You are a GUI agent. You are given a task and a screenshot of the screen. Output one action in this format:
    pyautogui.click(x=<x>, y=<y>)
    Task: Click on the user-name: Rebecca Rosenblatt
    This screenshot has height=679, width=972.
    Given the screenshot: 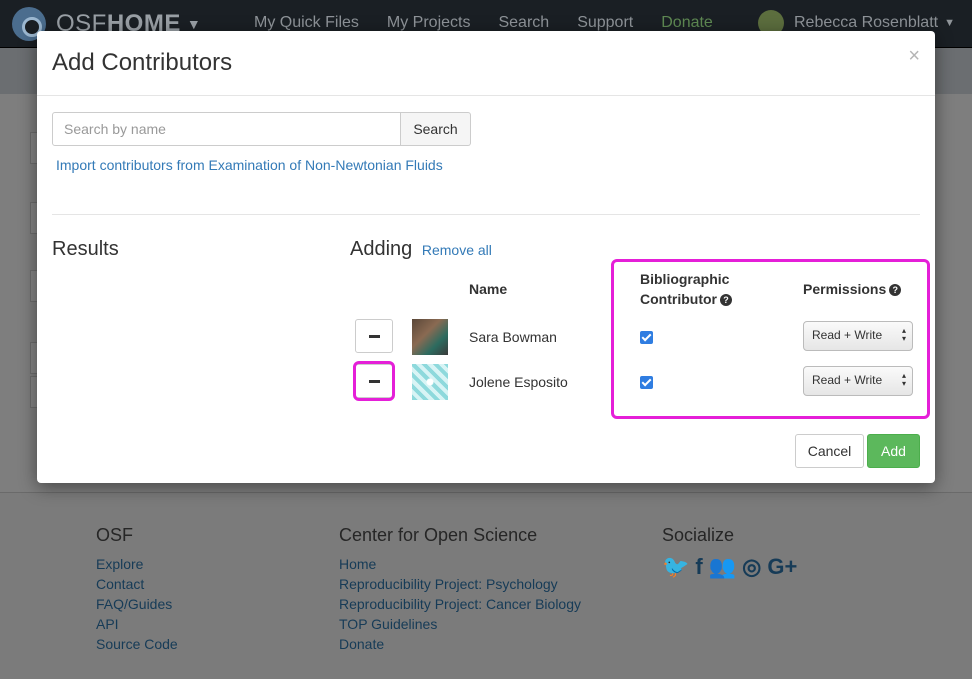 What is the action you would take?
    pyautogui.click(x=866, y=22)
    